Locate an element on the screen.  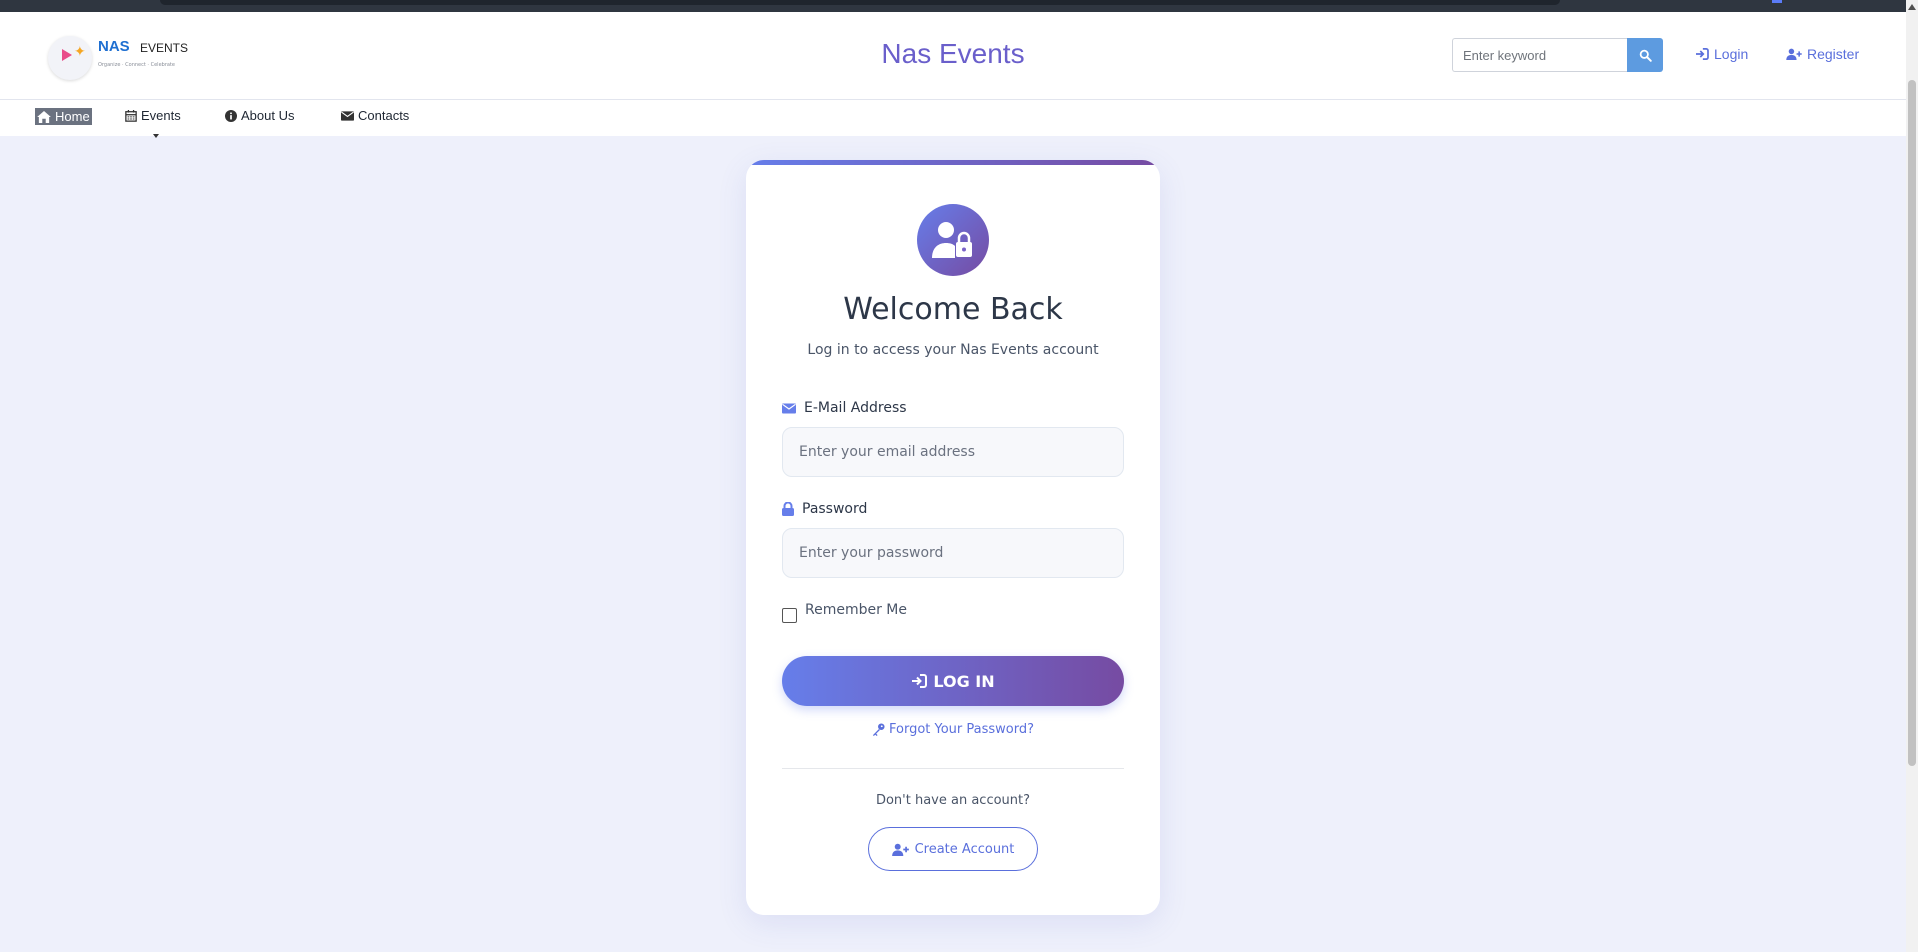
remember-me-label: Remember Me is located at coordinates (856, 610).